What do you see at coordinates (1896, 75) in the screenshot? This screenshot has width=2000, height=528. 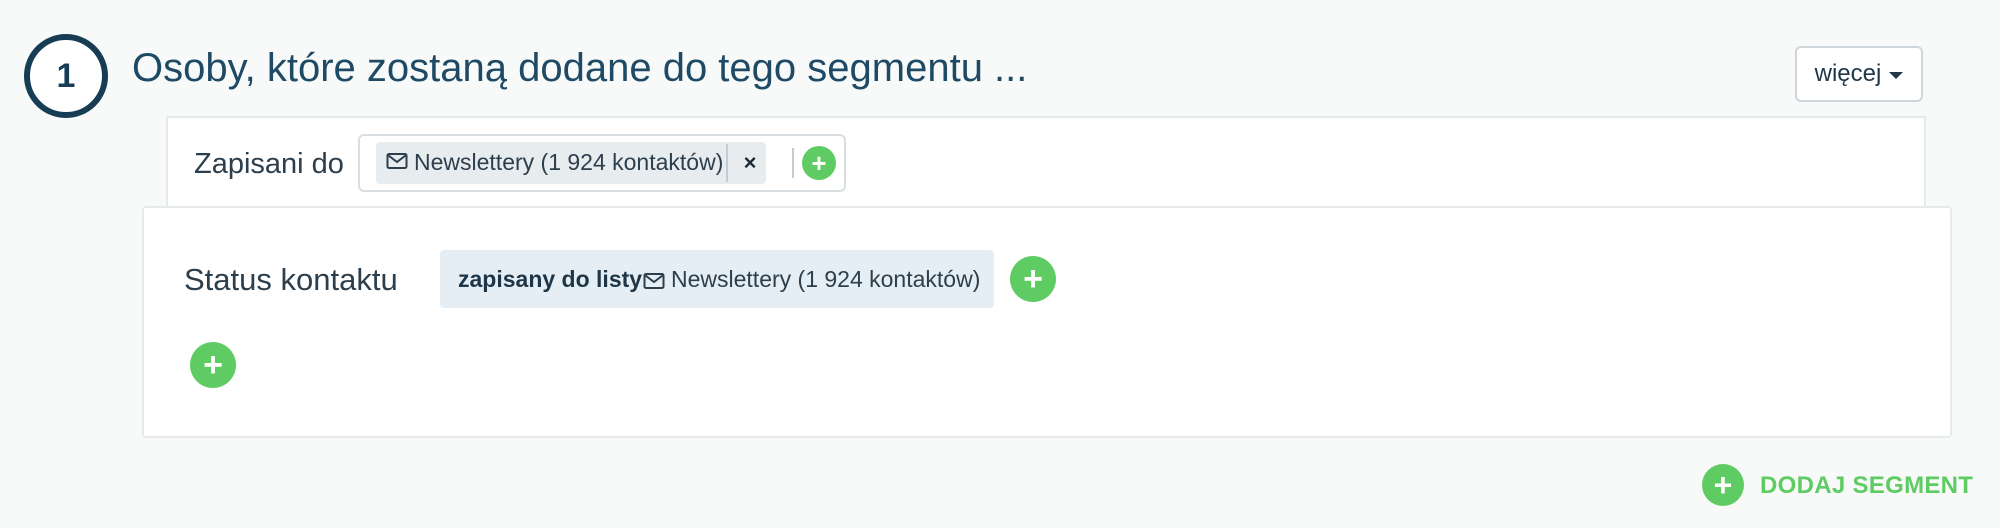 I see `caret-down-icon` at bounding box center [1896, 75].